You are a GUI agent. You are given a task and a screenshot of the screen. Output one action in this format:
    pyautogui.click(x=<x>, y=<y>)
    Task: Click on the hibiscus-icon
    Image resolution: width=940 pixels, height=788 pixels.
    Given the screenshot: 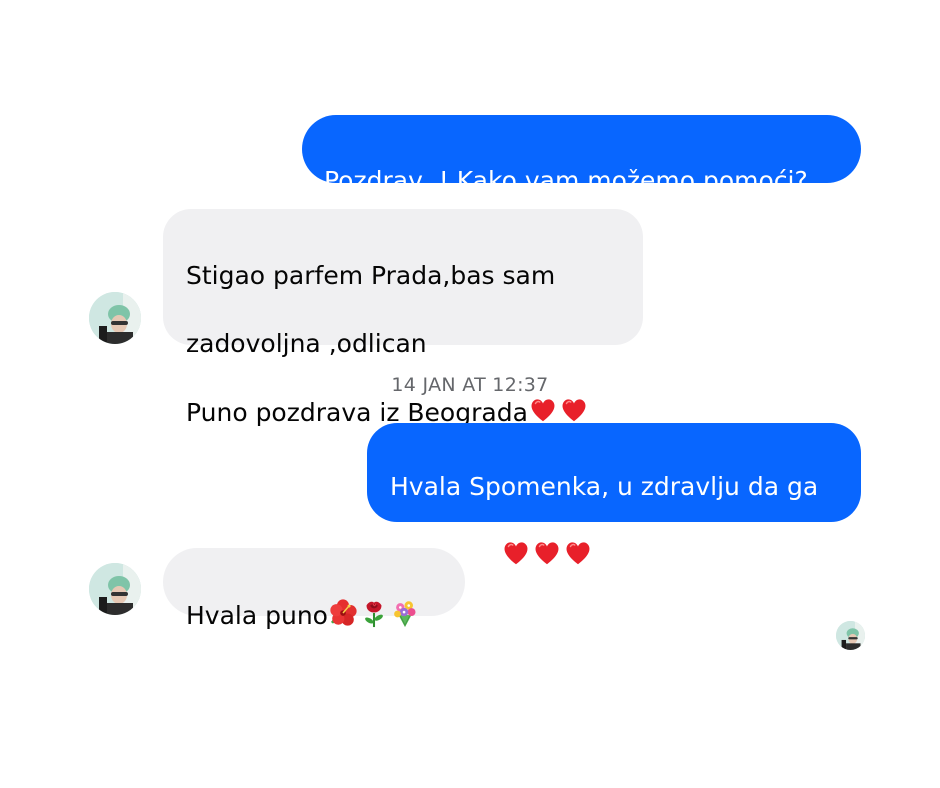 What is the action you would take?
    pyautogui.click(x=343, y=613)
    